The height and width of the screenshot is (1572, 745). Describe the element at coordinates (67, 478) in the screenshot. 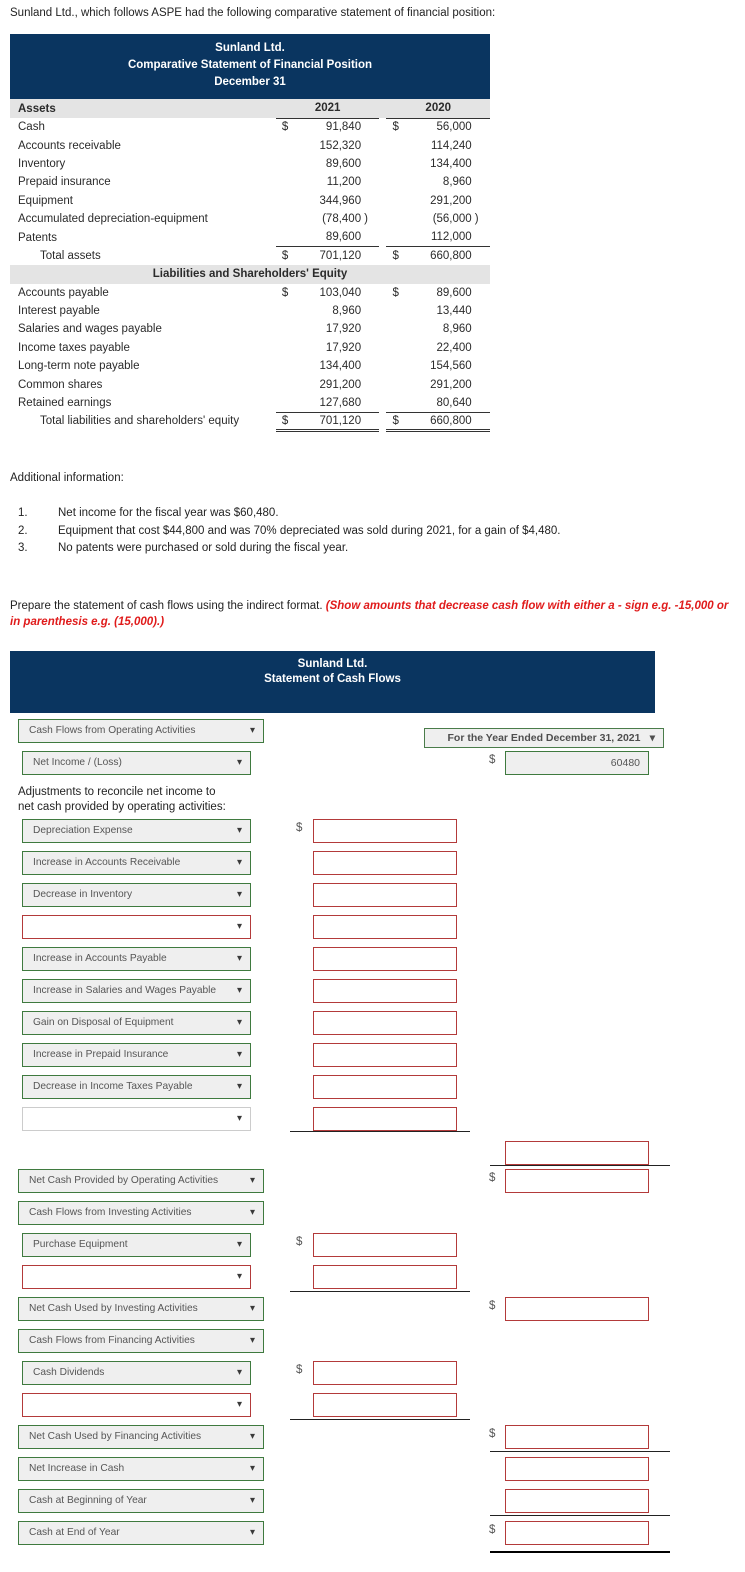

I see `additional-info-heading: Additional information:` at that location.